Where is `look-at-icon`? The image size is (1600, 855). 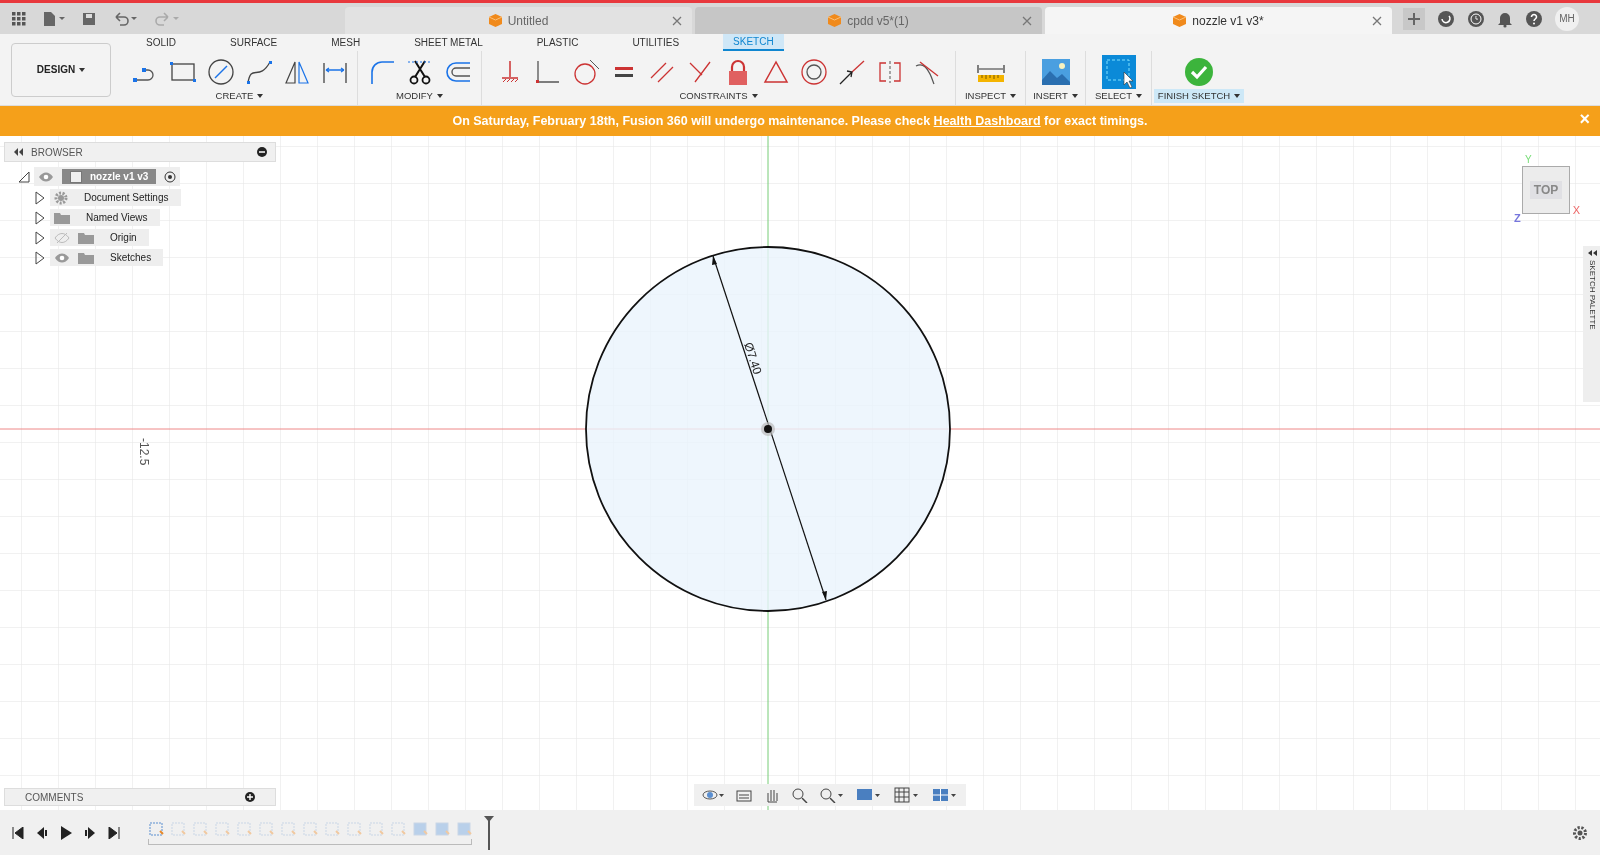
look-at-icon is located at coordinates (744, 795).